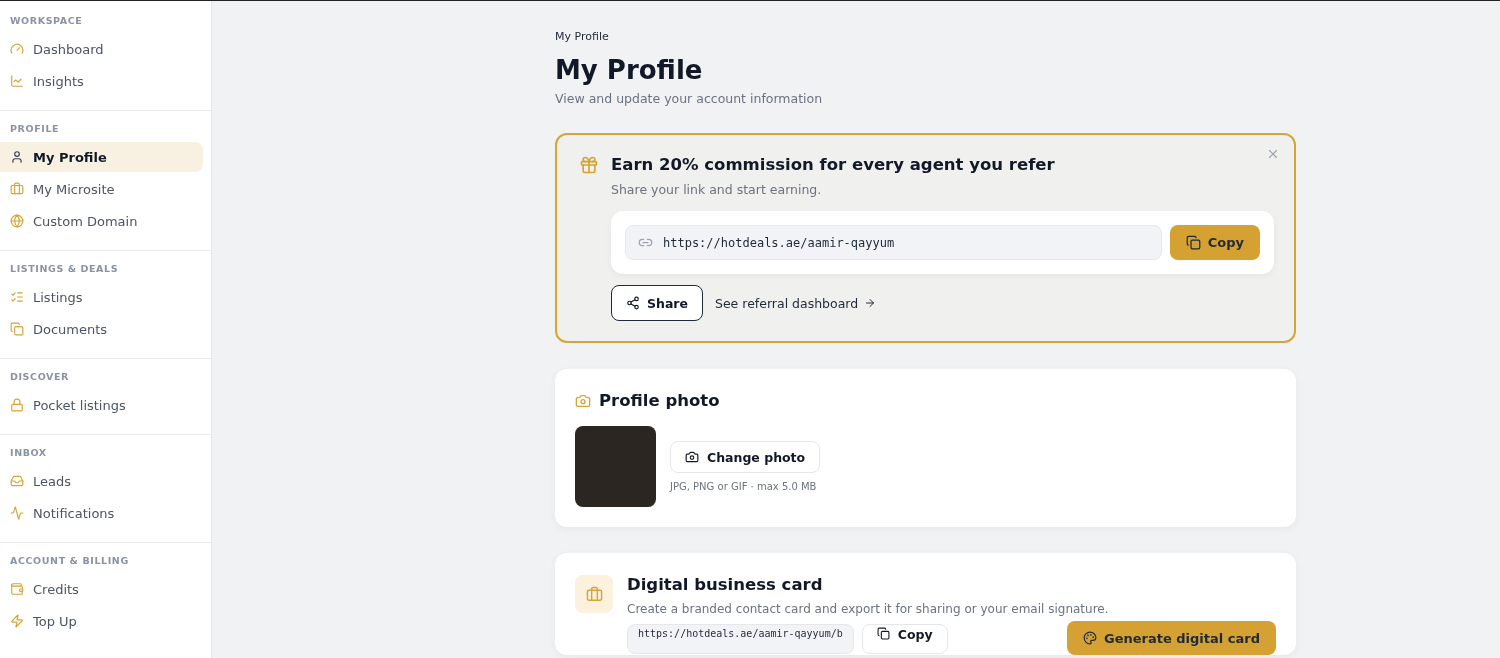 The image size is (1500, 658). I want to click on close-button, so click(1273, 154).